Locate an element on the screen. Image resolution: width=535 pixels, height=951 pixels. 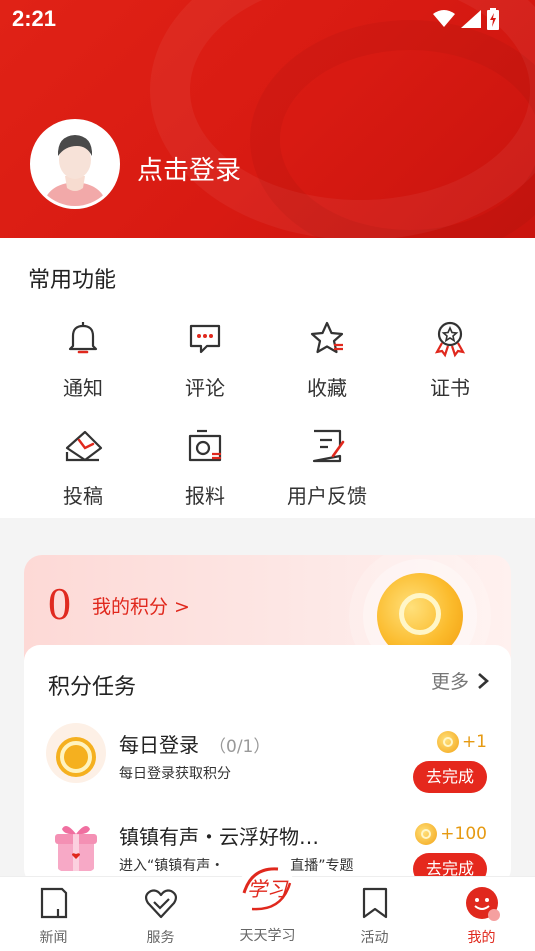
reward-value: +100 is located at coordinates (463, 834).